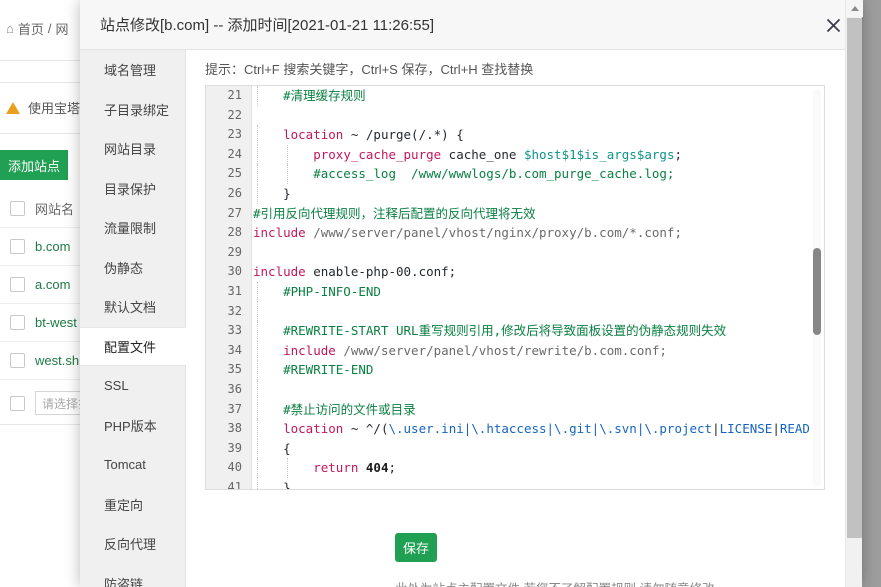  What do you see at coordinates (267, 25) in the screenshot?
I see `modal-title: 站点修改[b.com] -- 添加时间[2021-01-21 11:26:55]` at bounding box center [267, 25].